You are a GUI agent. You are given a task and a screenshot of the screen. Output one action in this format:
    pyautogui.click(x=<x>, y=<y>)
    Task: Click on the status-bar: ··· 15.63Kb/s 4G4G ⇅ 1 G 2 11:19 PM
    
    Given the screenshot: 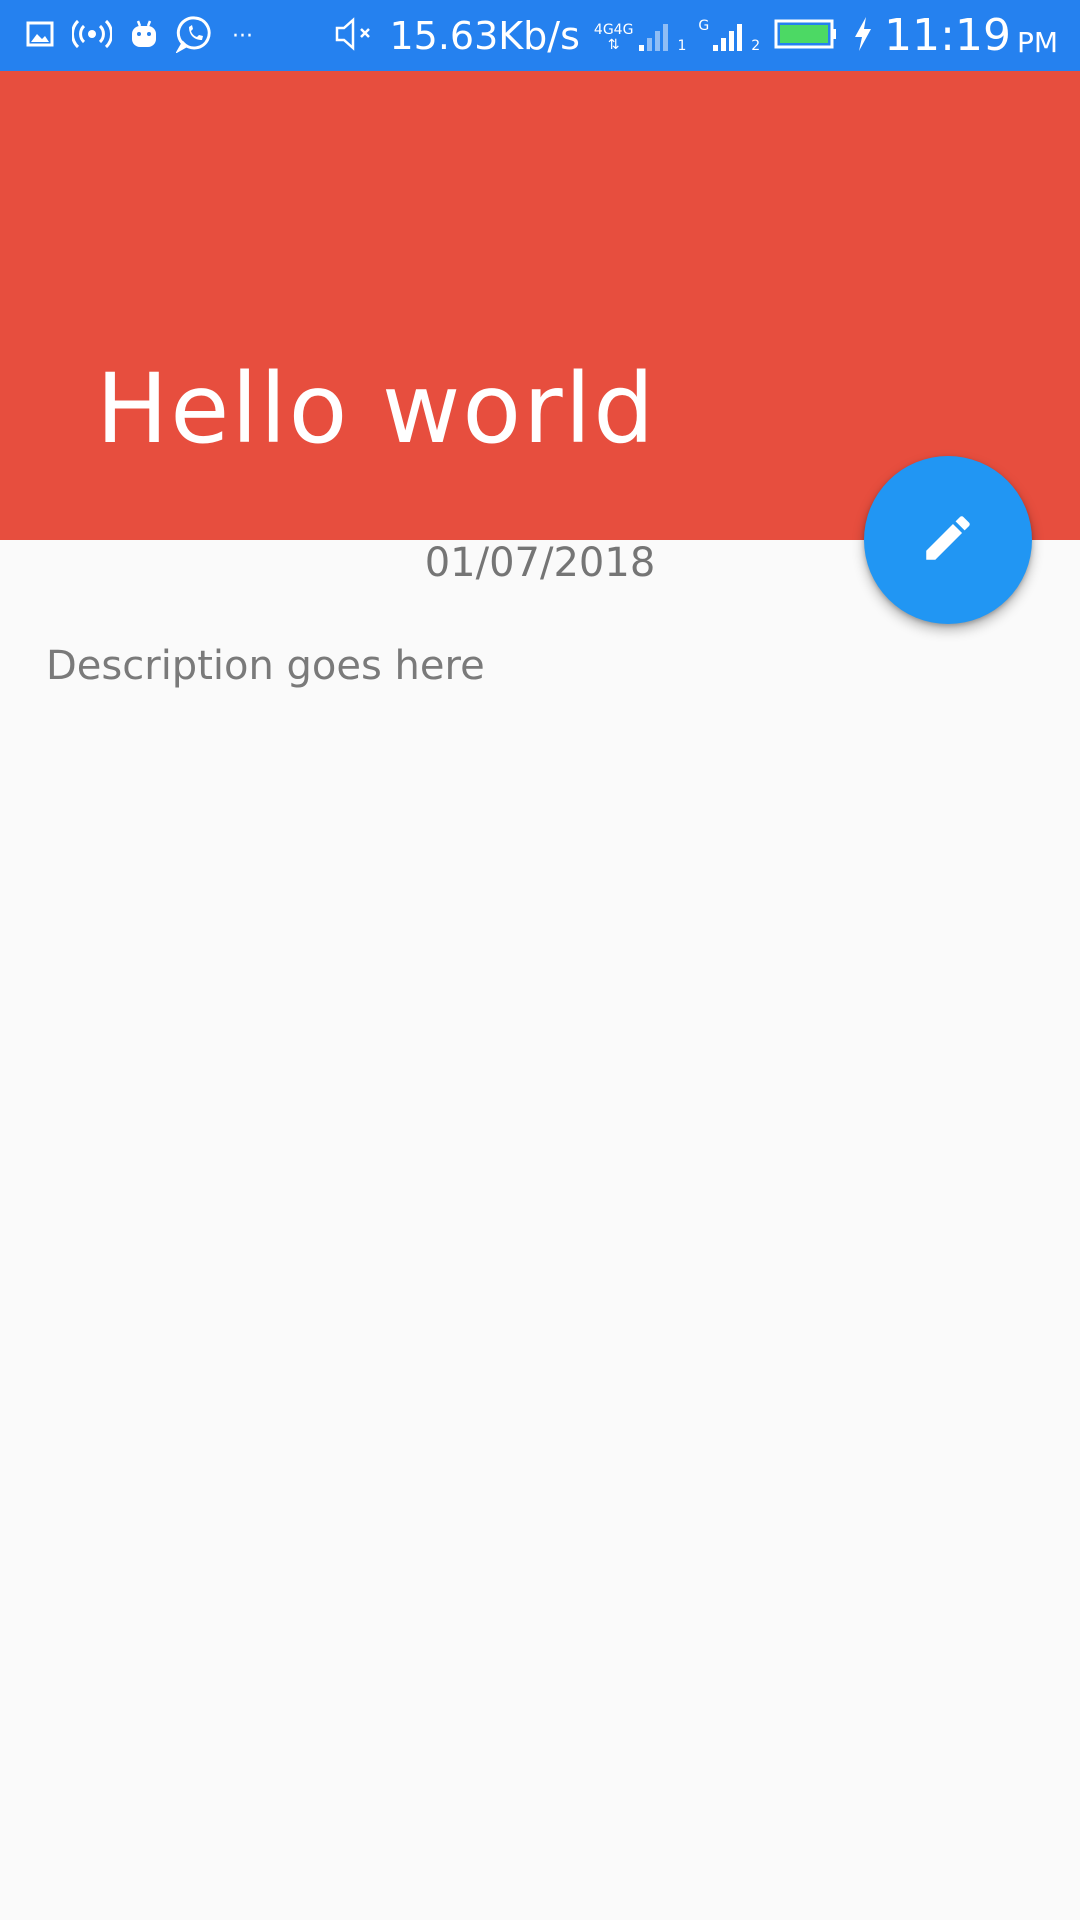 What is the action you would take?
    pyautogui.click(x=540, y=35)
    